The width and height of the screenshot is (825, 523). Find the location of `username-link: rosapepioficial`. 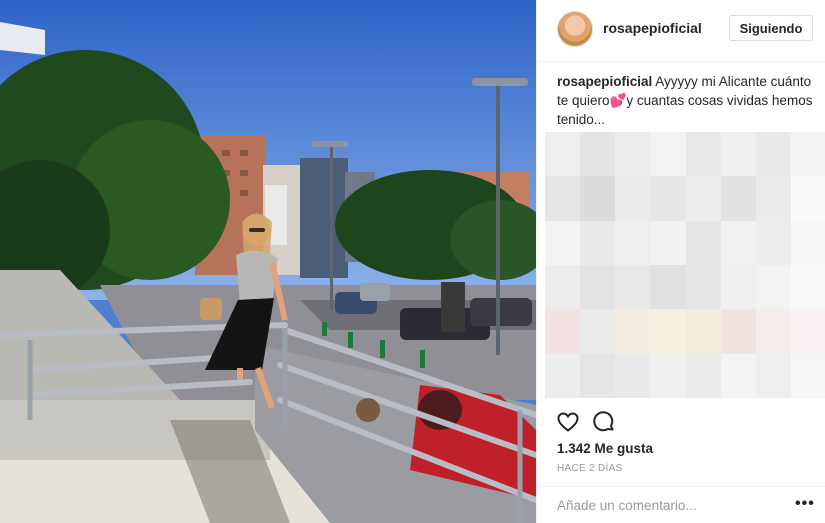

username-link: rosapepioficial is located at coordinates (652, 28).